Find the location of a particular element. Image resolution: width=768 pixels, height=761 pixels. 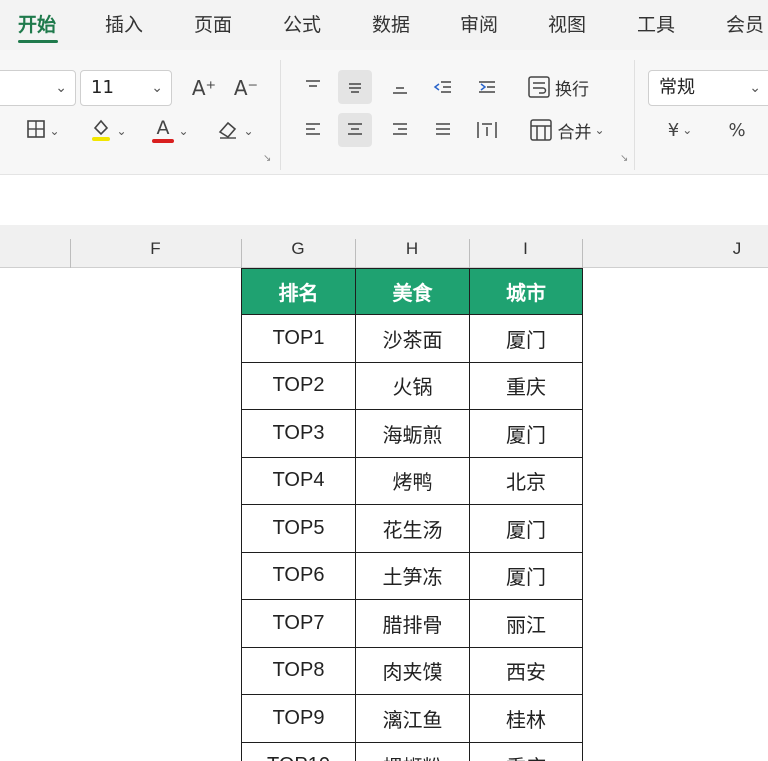

header-cell-food: 美食 is located at coordinates (412, 291).